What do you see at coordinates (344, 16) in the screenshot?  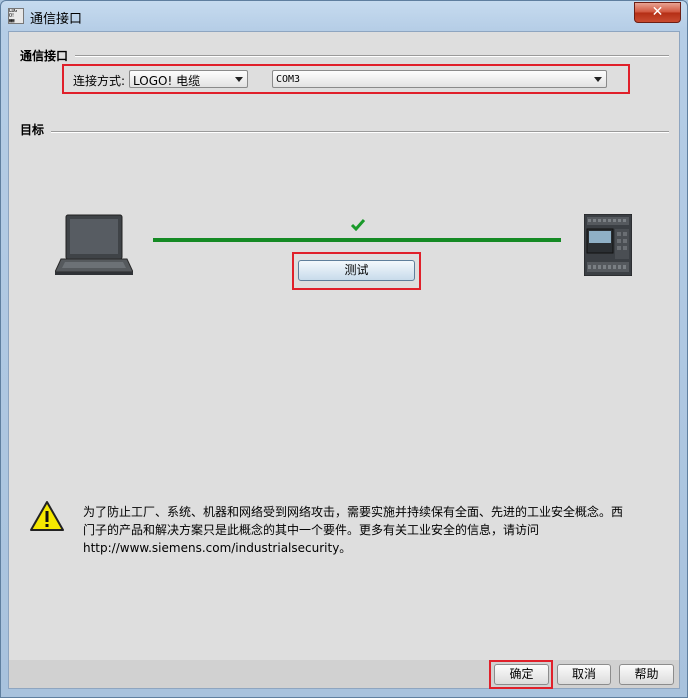 I see `title-bar: LOG O! ▦▦ 通信接口 ✕` at bounding box center [344, 16].